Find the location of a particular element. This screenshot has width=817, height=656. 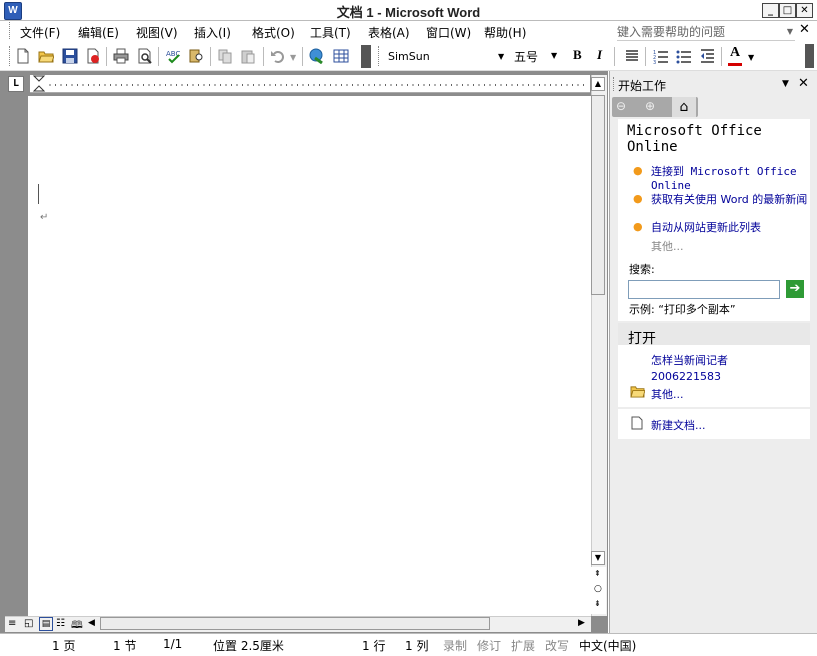

task-pane-close-icon: ✕ is located at coordinates (803, 83).